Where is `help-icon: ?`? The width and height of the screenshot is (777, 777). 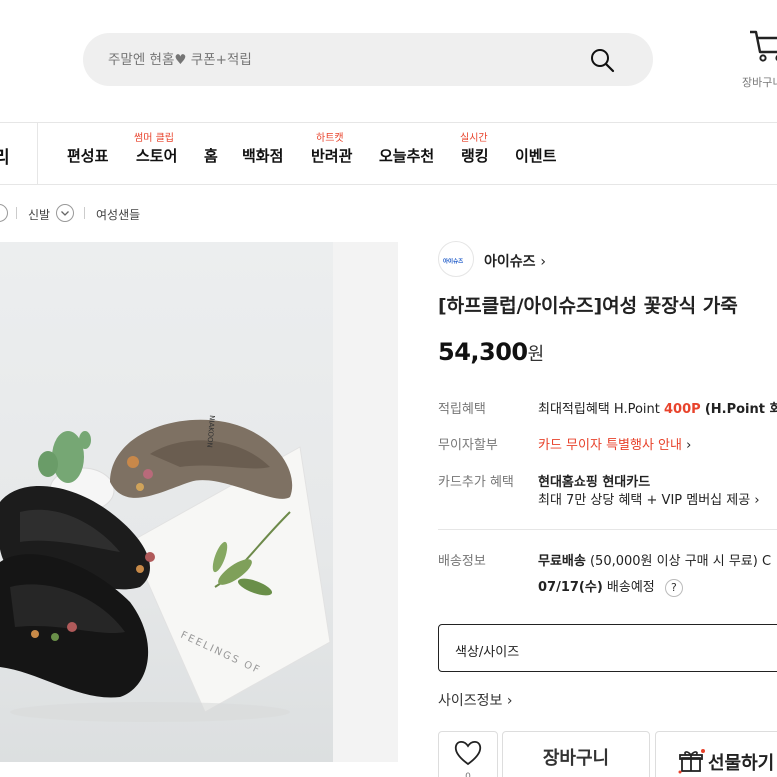
help-icon: ? is located at coordinates (673, 587).